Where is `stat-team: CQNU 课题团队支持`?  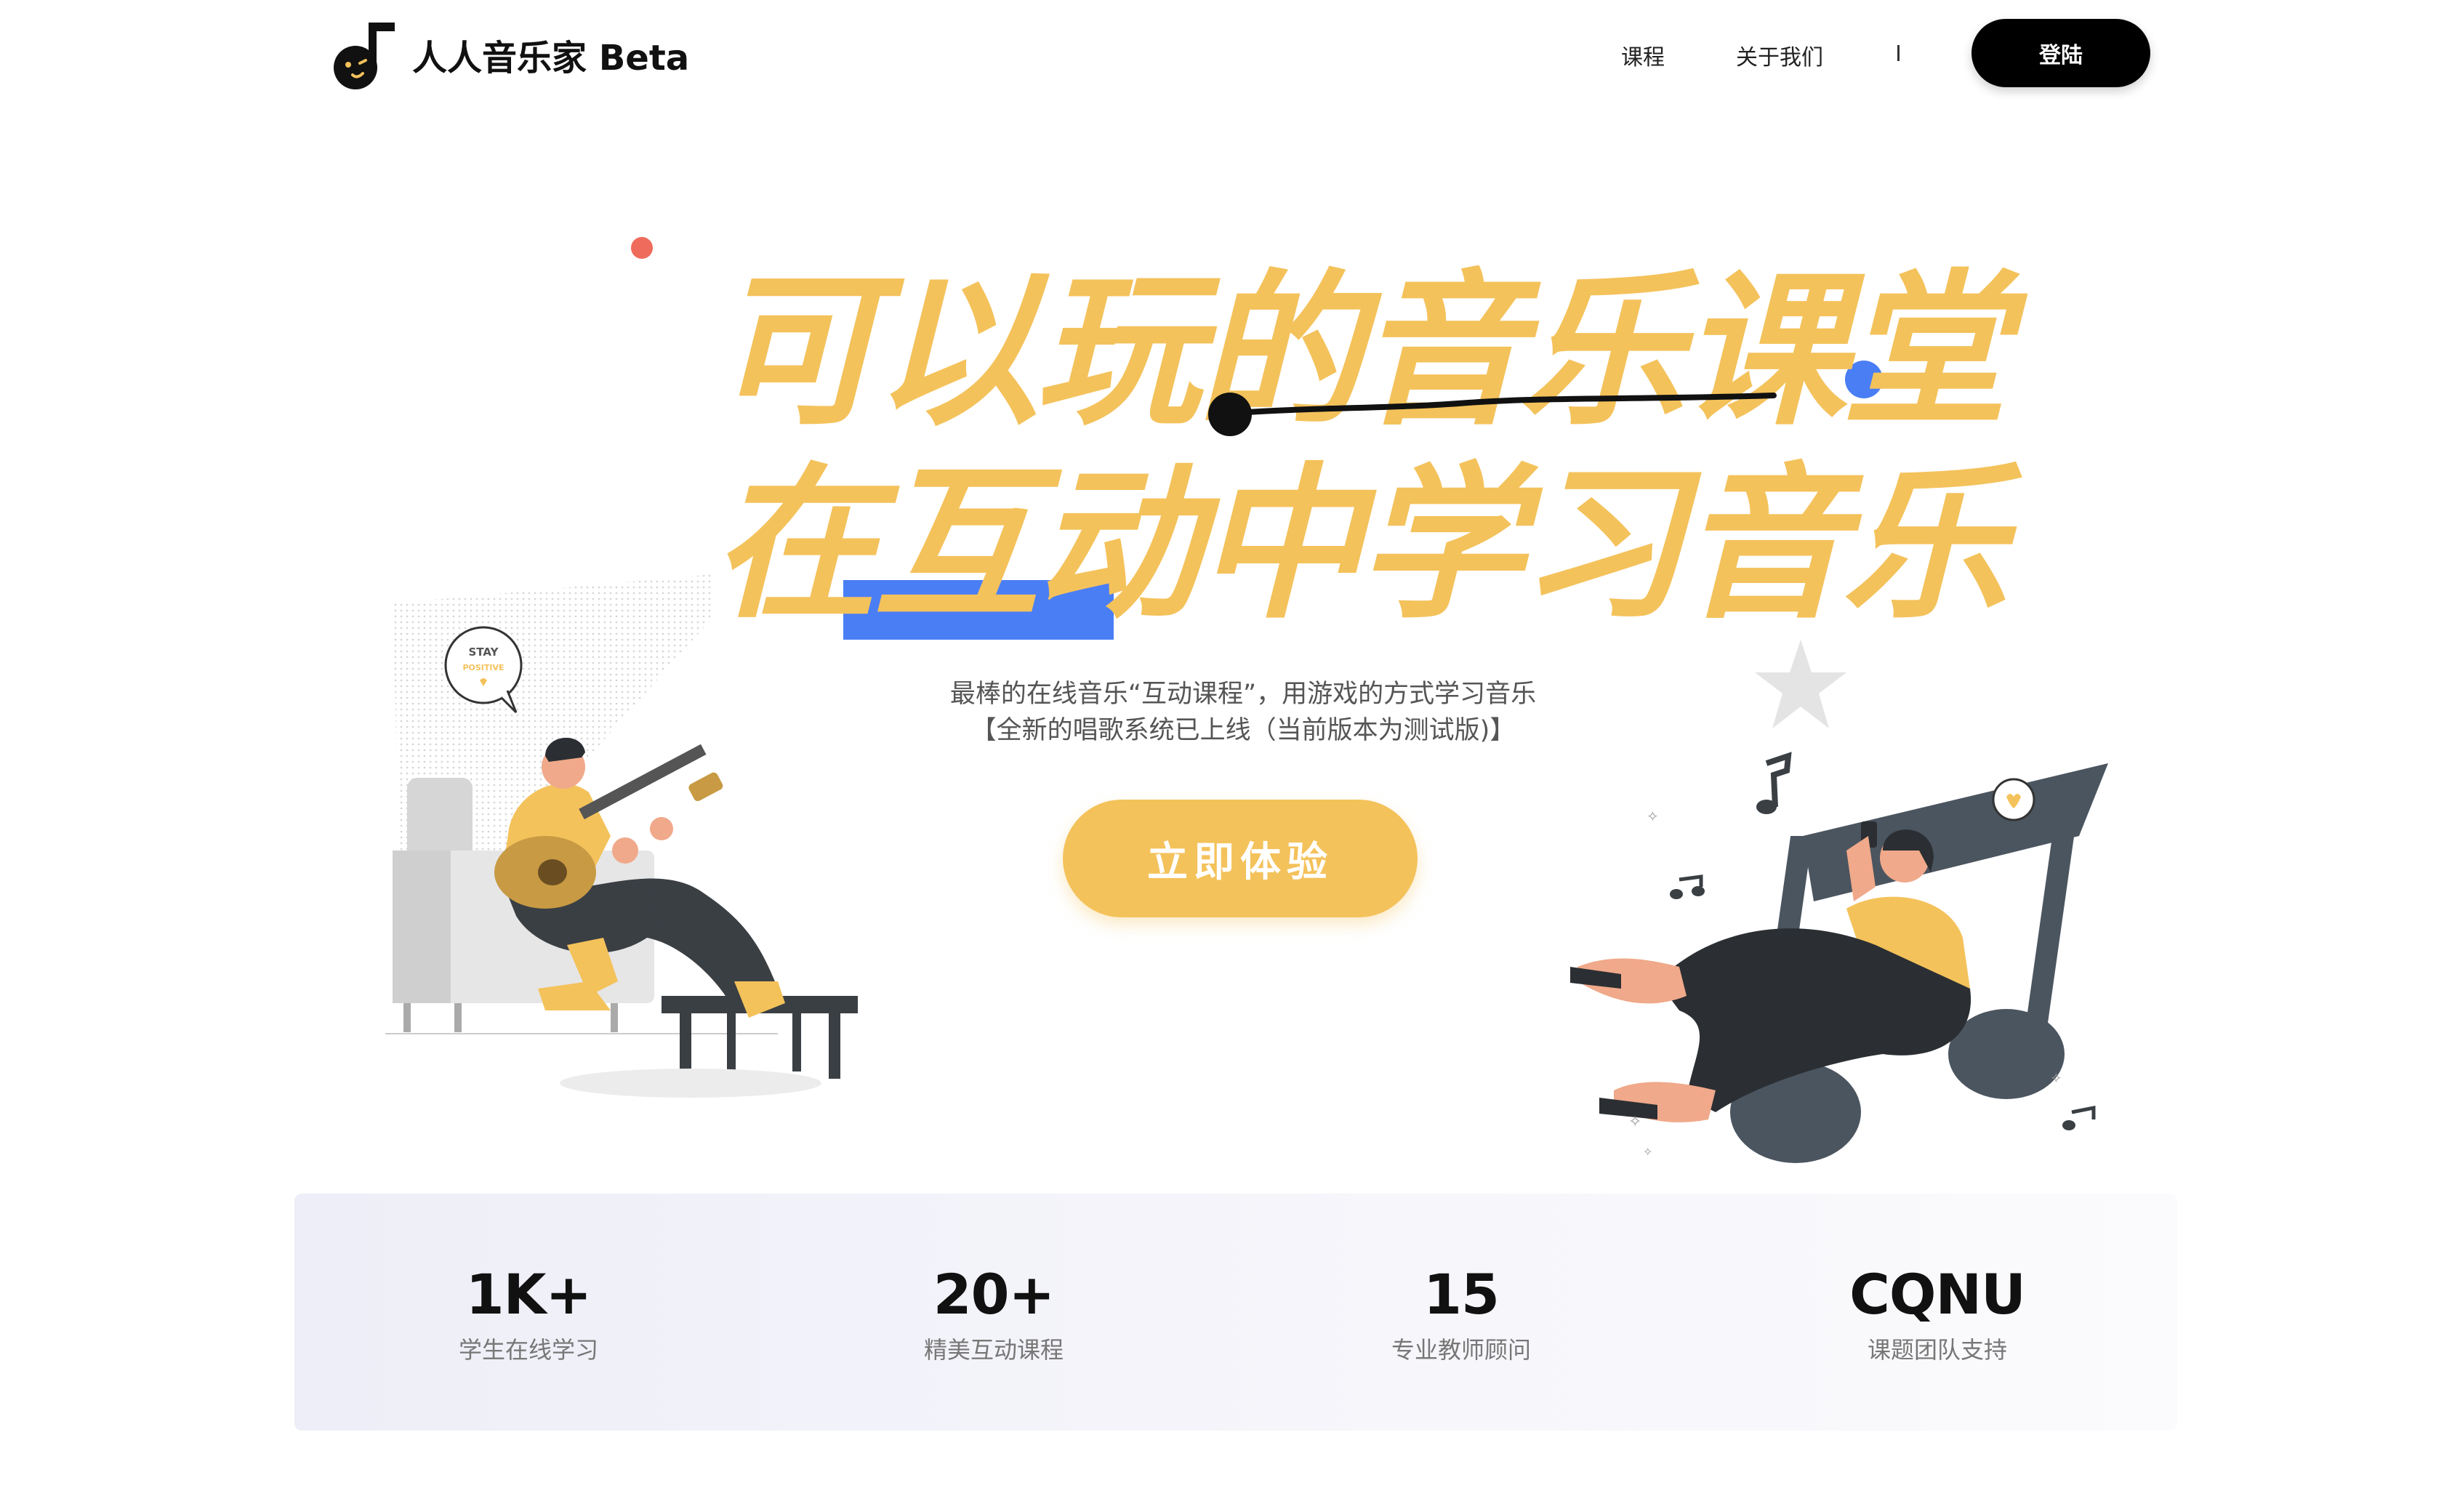 stat-team: CQNU 课题团队支持 is located at coordinates (1937, 1313).